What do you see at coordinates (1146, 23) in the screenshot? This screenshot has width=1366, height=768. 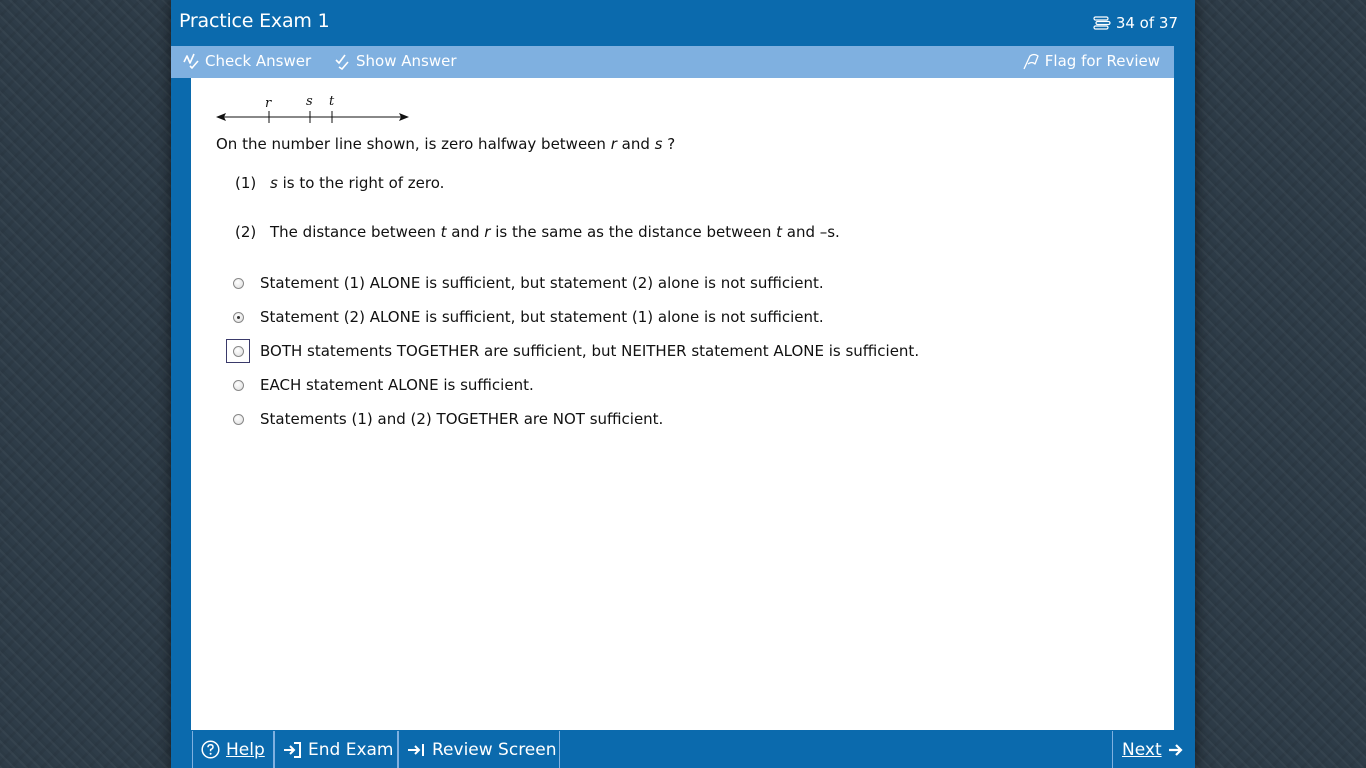 I see `progress-text: 34 of 37` at bounding box center [1146, 23].